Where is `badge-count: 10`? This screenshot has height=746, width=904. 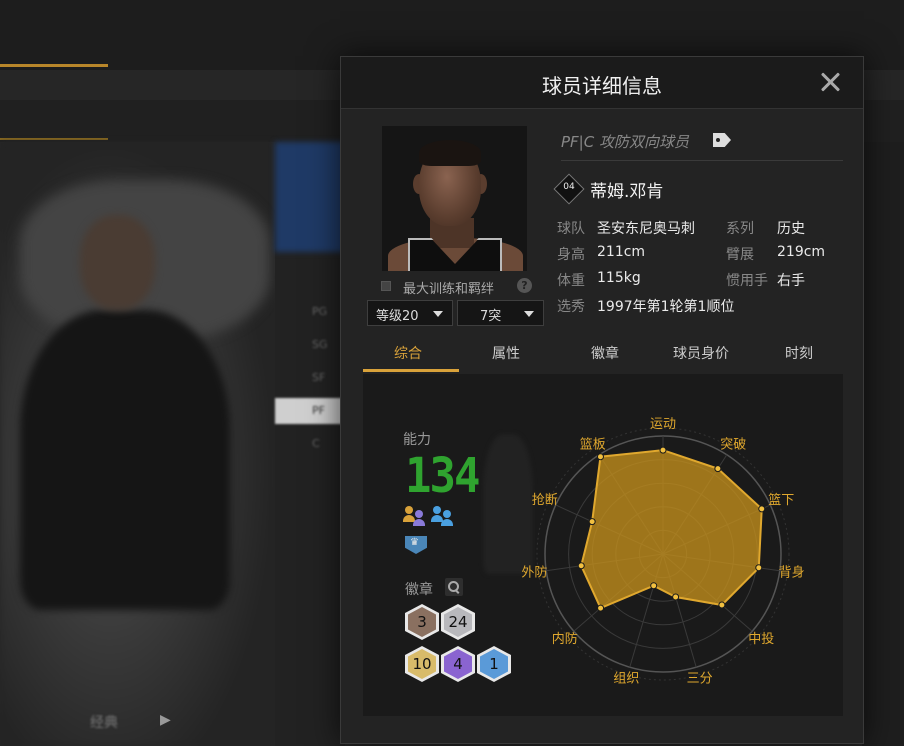 badge-count: 10 is located at coordinates (422, 664).